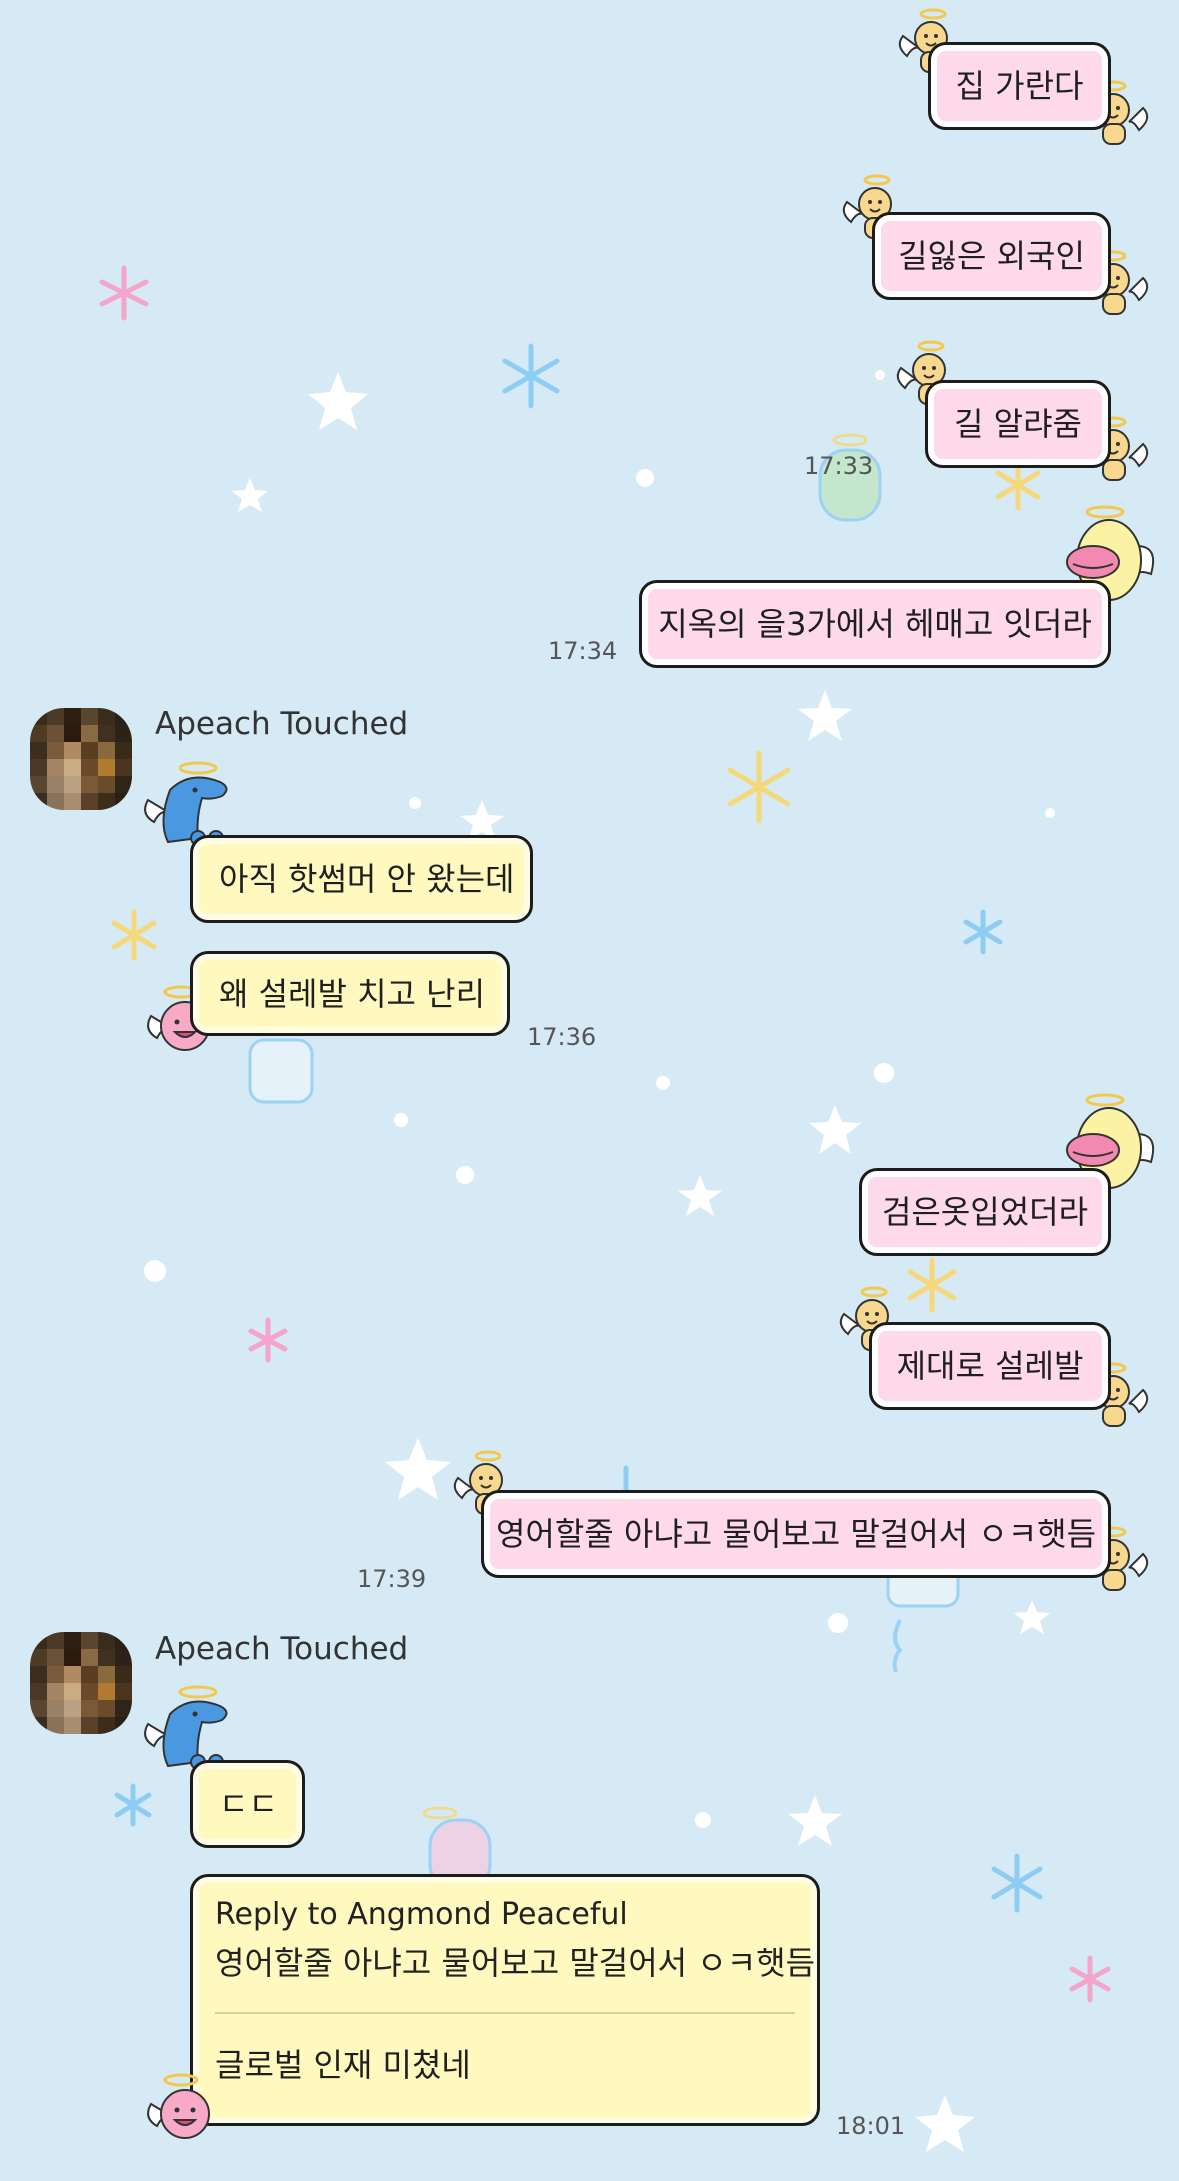  I want to click on message-bubble-sent: 길잃은 외국인, so click(991, 256).